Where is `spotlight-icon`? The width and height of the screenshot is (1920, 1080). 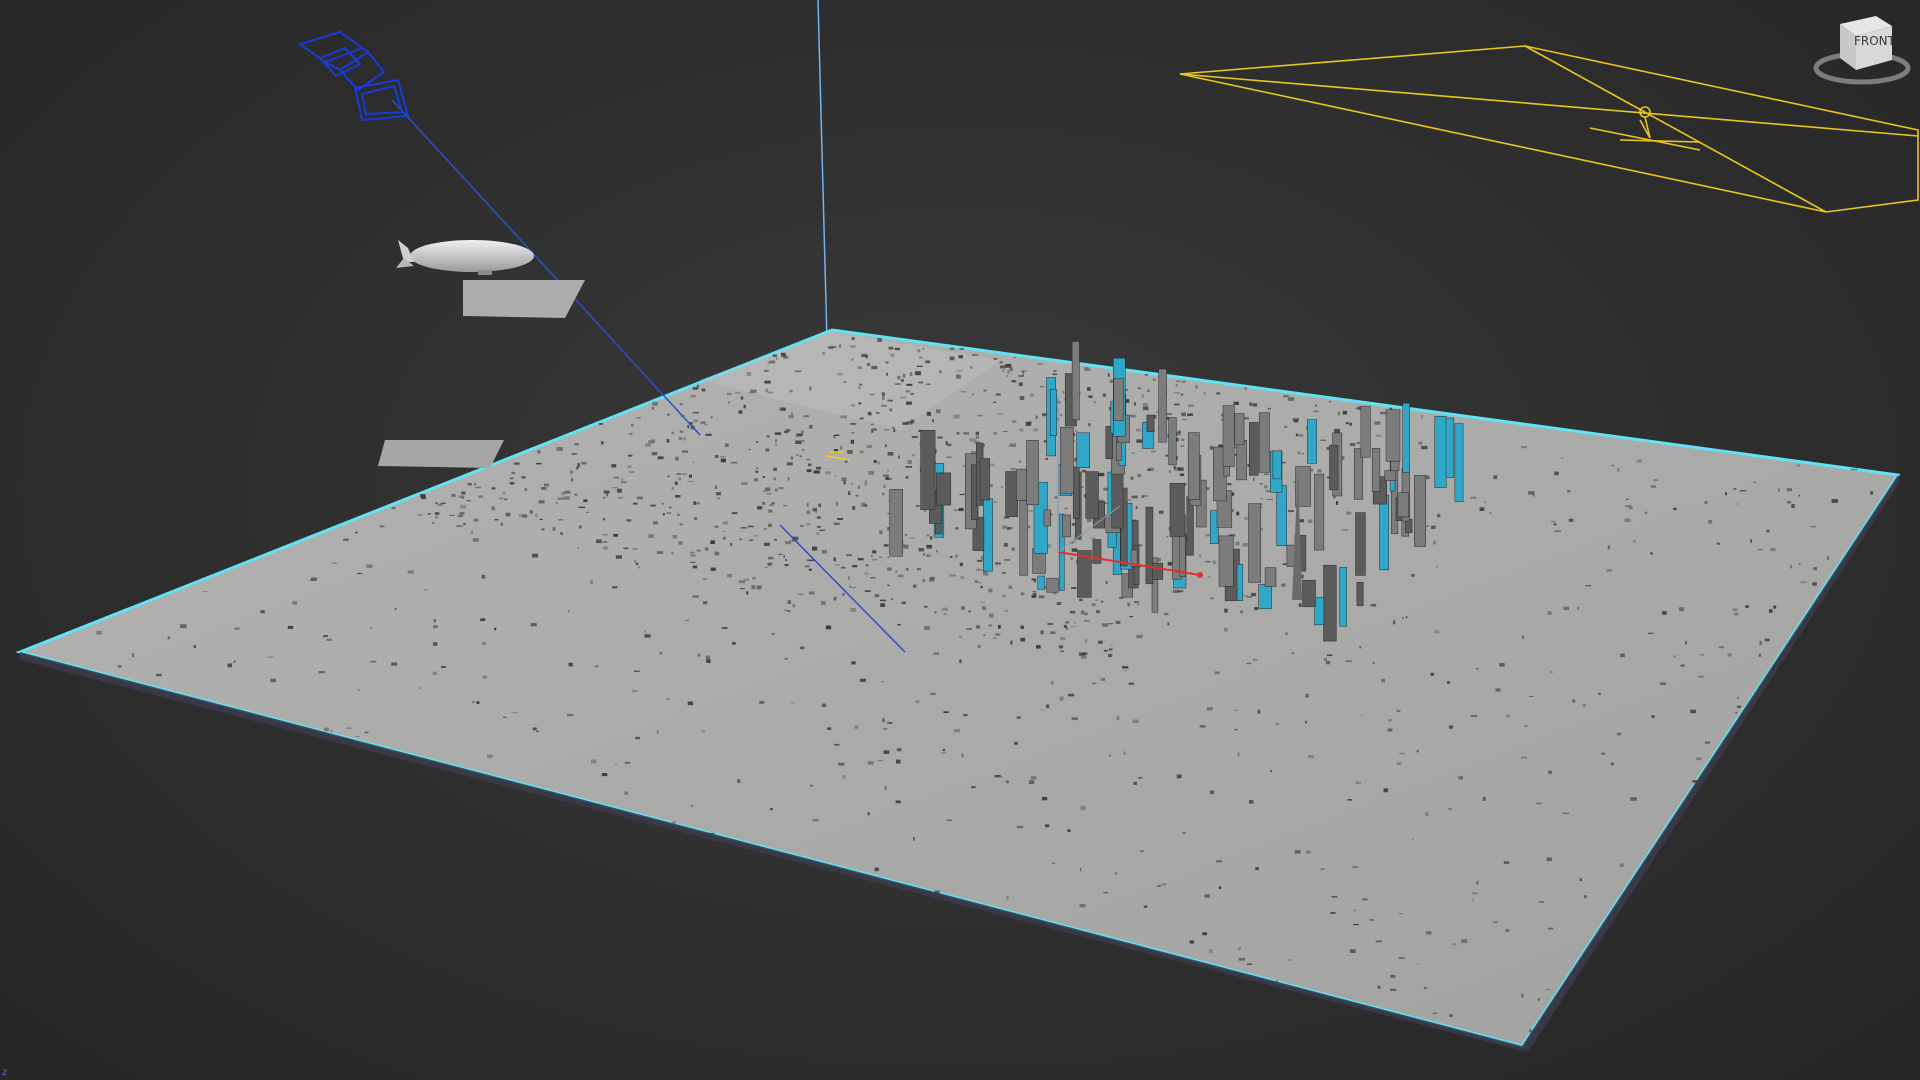 spotlight-icon is located at coordinates (1549, 129).